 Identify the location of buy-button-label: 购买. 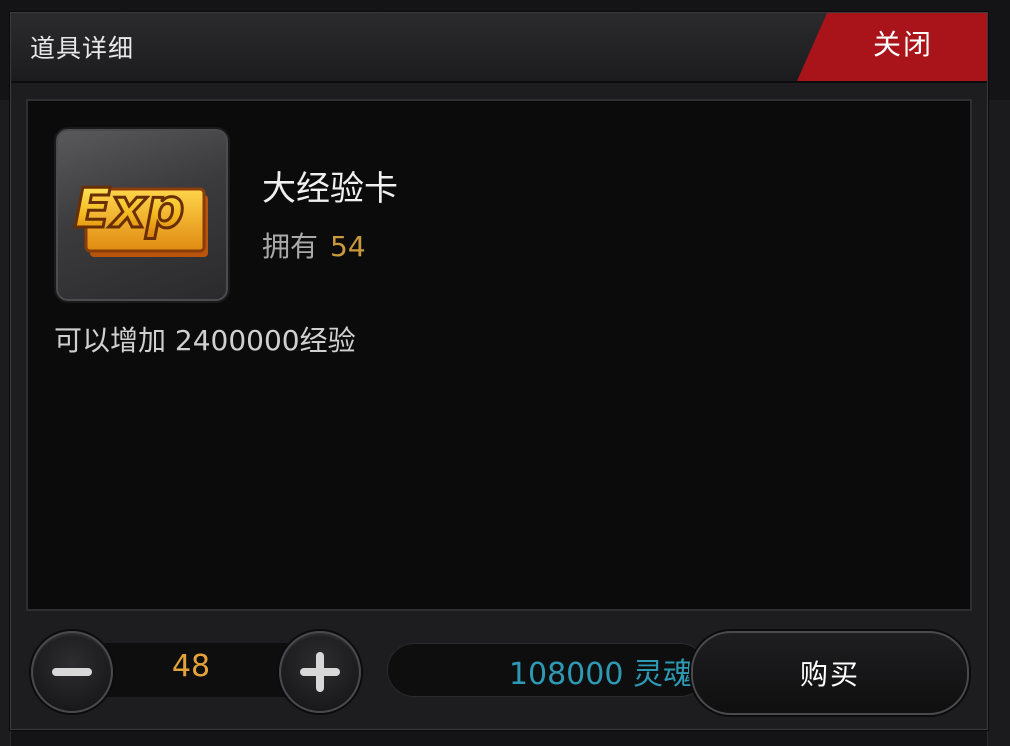
(829, 674).